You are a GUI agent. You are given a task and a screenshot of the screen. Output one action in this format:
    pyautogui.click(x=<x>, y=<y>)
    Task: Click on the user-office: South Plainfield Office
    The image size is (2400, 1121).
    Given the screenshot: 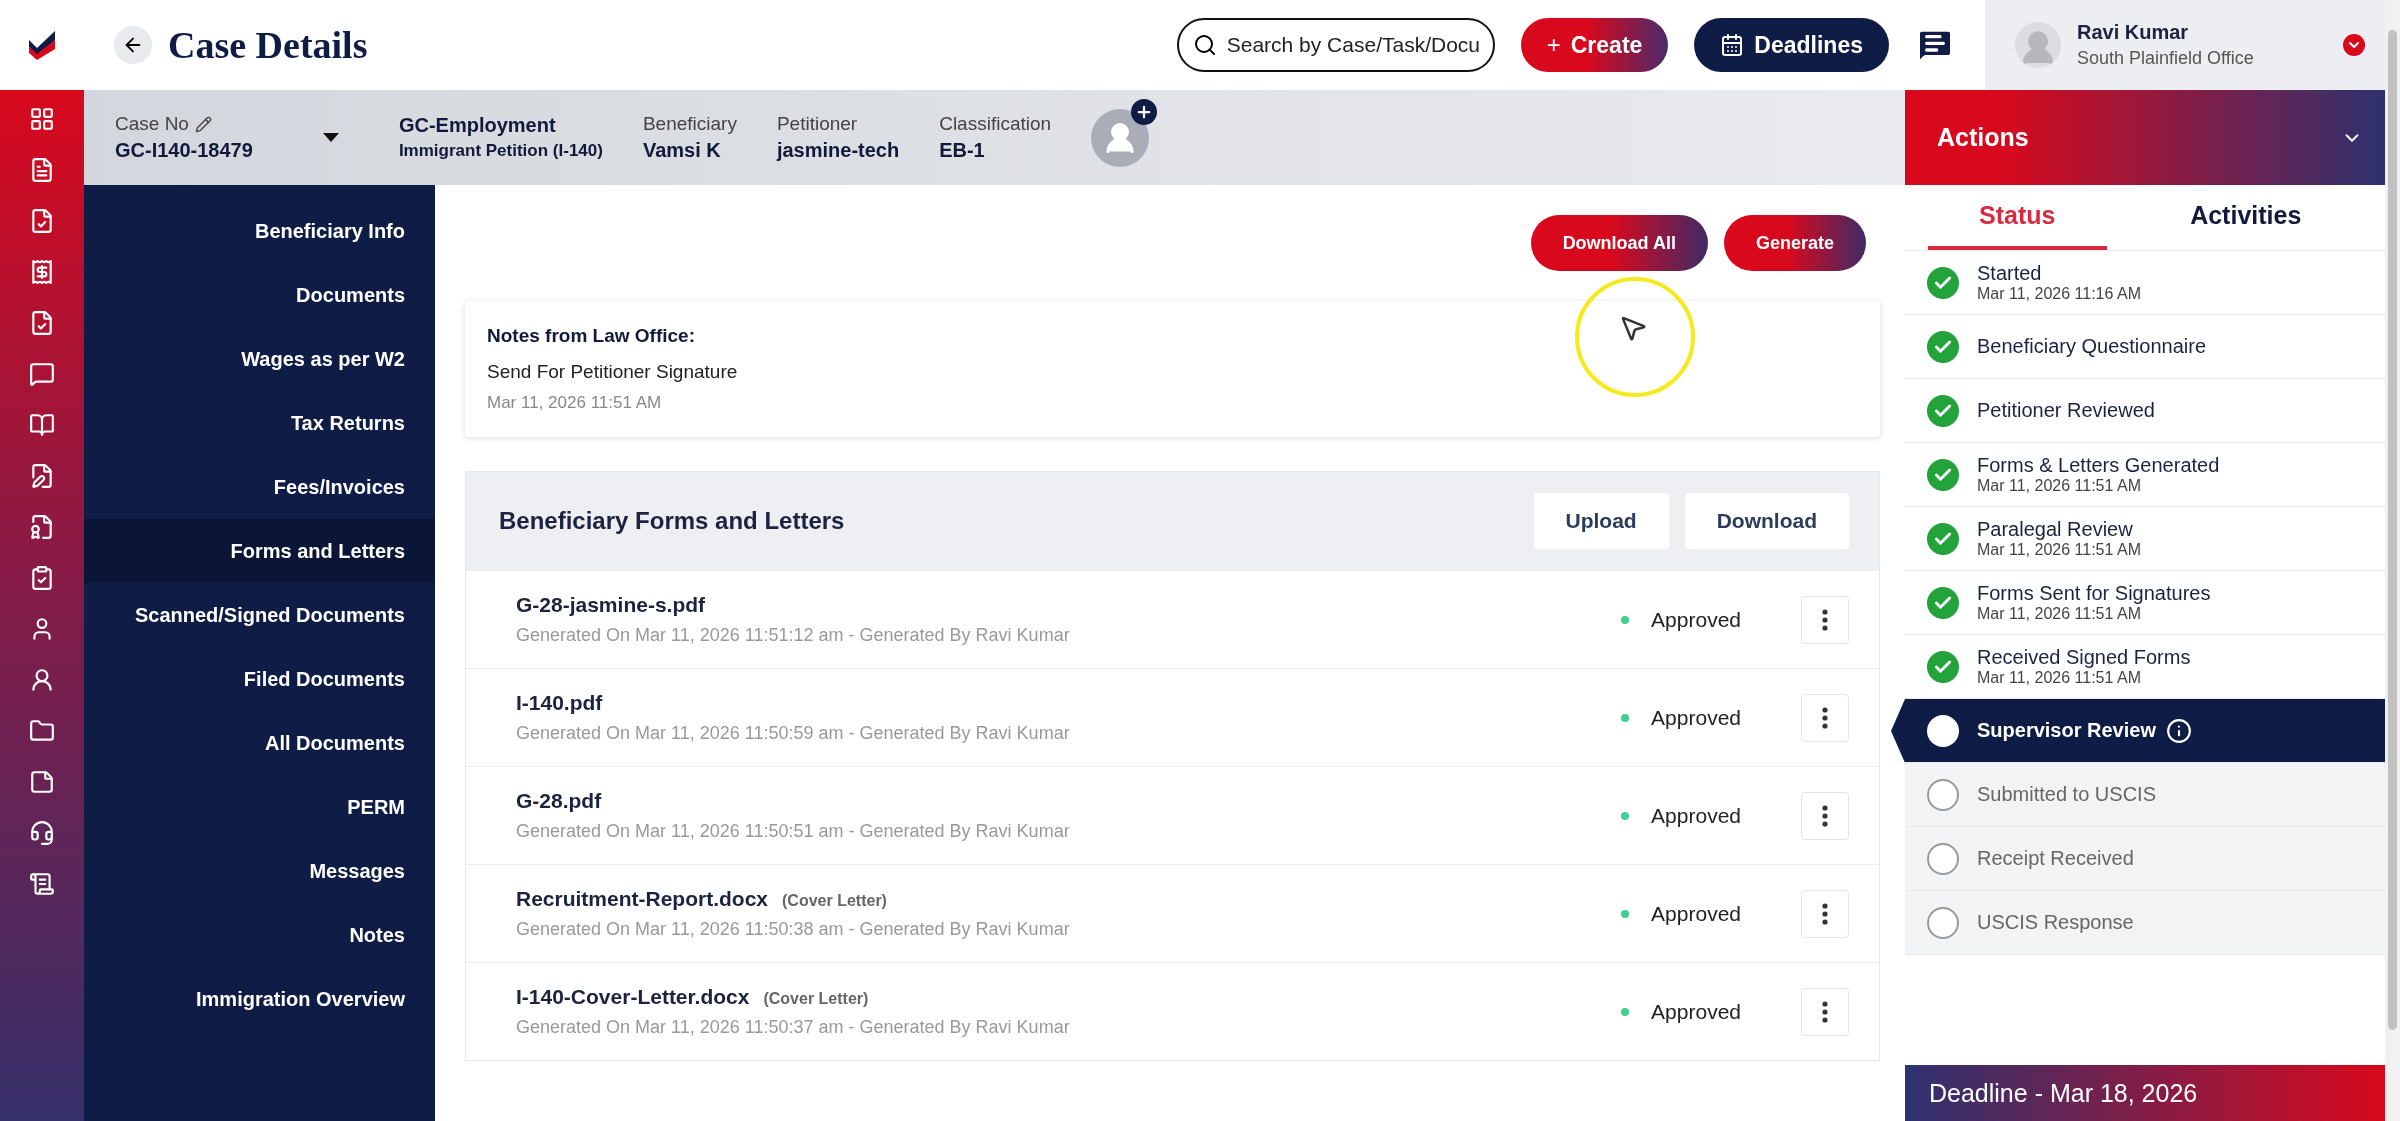 What is the action you would take?
    pyautogui.click(x=2165, y=58)
    